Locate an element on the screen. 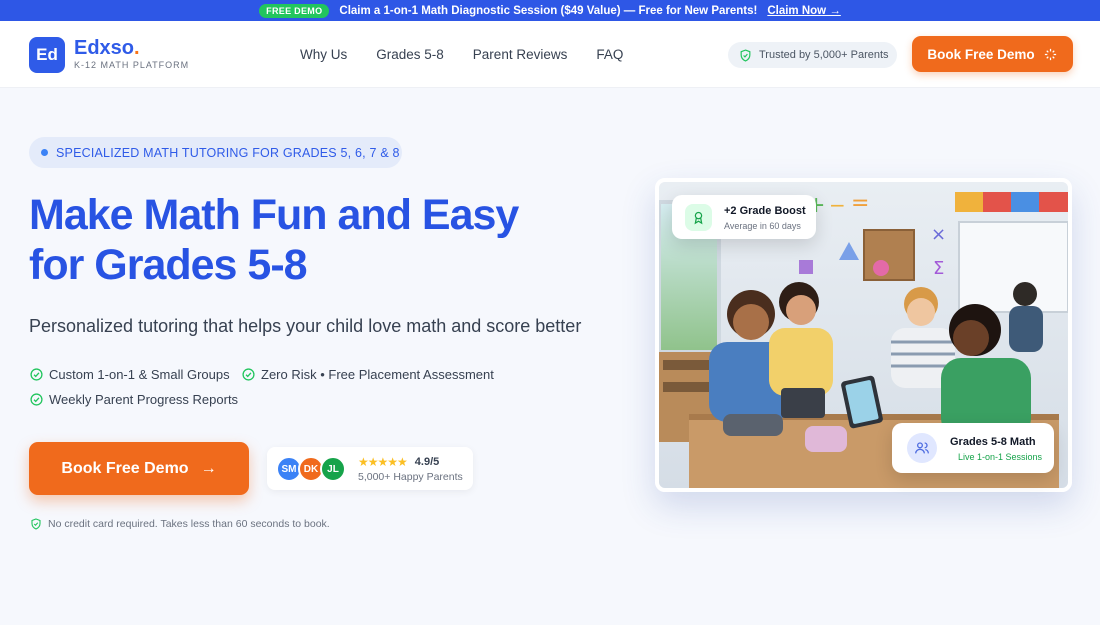 The image size is (1100, 625). book-demo-hero-button: Book Free Demo → is located at coordinates (139, 468).